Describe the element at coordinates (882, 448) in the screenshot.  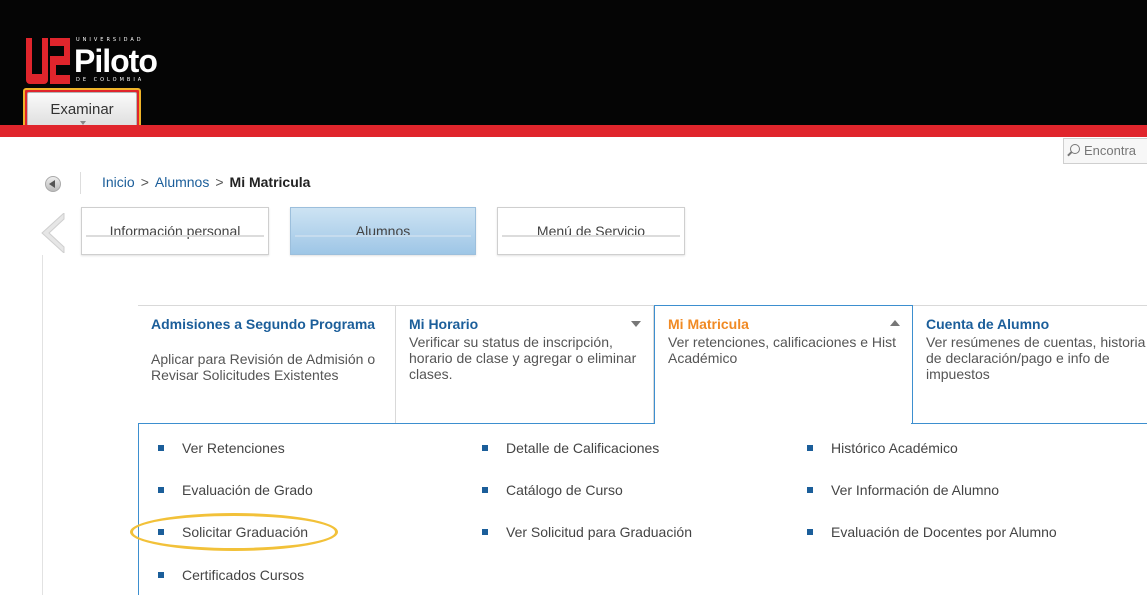
I see `link-historico-academico: Histórico Académico` at that location.